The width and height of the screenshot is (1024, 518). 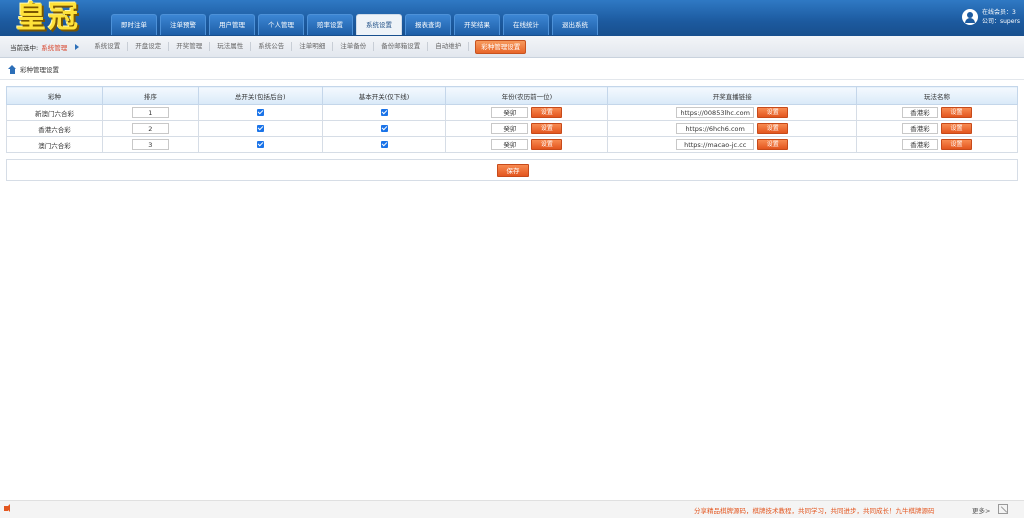 What do you see at coordinates (183, 24) in the screenshot?
I see `nav-tab-order-alert: 注单预警` at bounding box center [183, 24].